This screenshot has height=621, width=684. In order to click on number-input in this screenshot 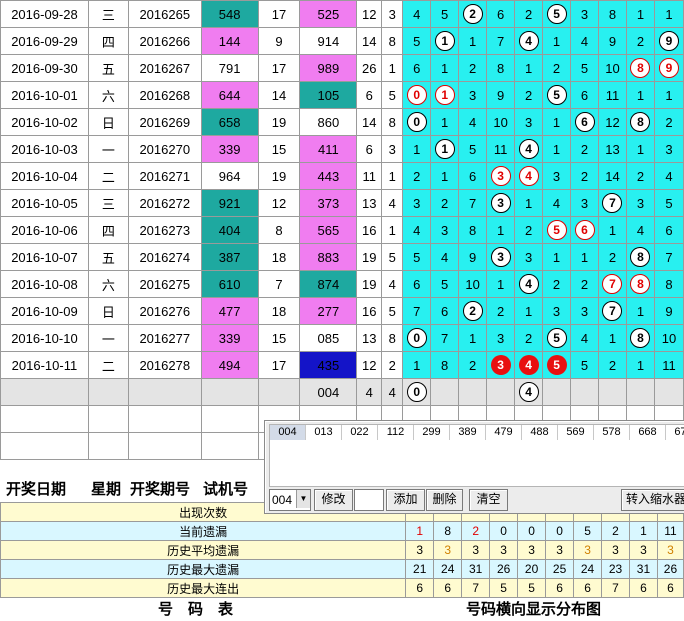, I will do `click(369, 500)`.